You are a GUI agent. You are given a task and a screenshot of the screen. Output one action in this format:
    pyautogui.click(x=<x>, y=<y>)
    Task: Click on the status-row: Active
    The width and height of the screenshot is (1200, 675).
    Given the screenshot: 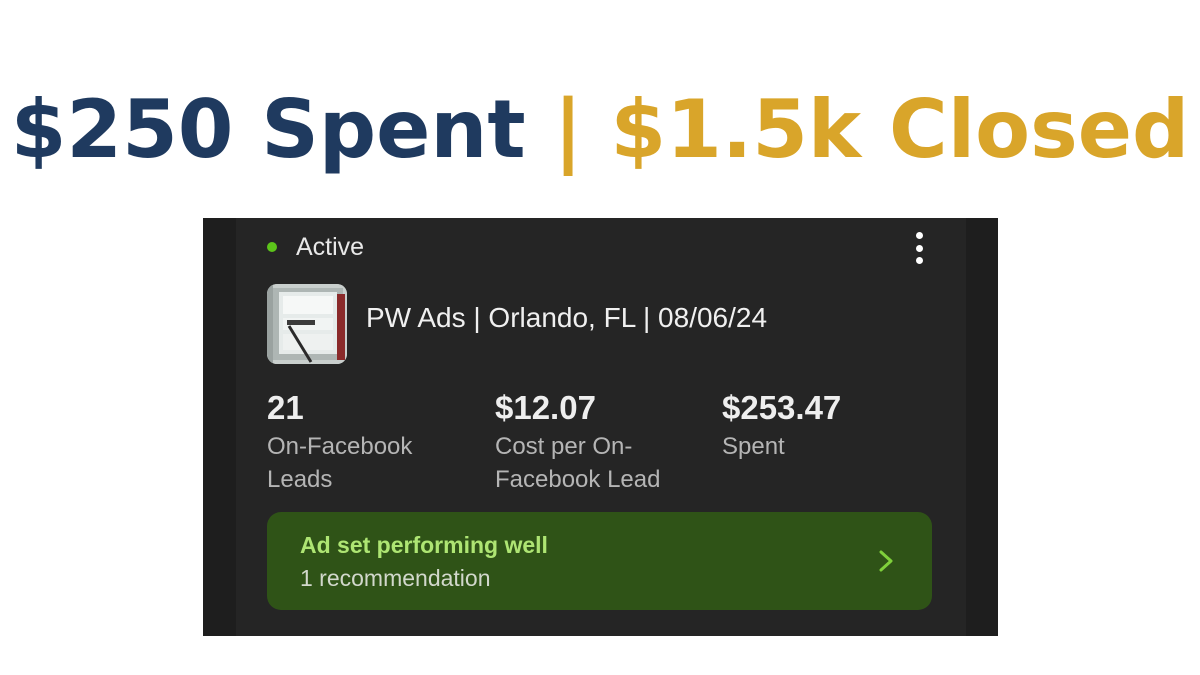 What is the action you would take?
    pyautogui.click(x=315, y=247)
    